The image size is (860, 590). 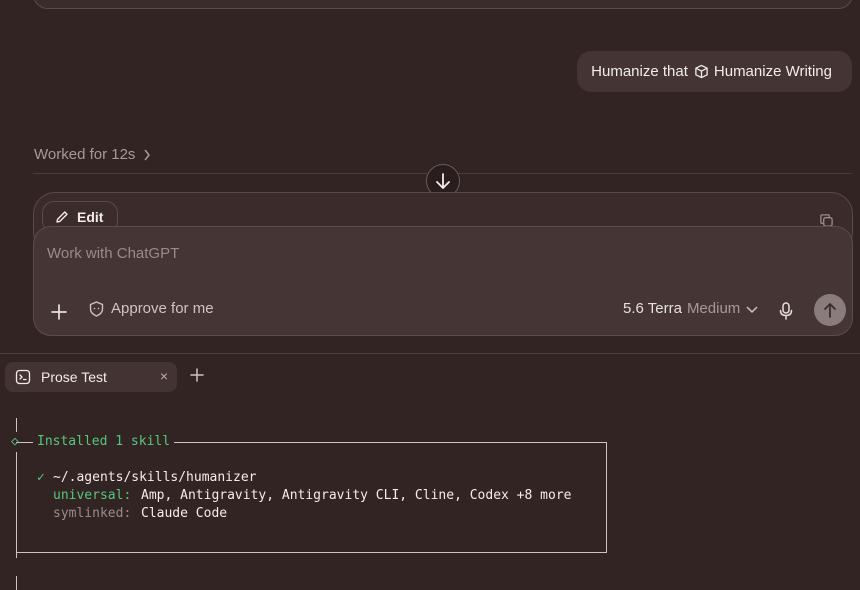 What do you see at coordinates (786, 311) in the screenshot?
I see `mic-icon` at bounding box center [786, 311].